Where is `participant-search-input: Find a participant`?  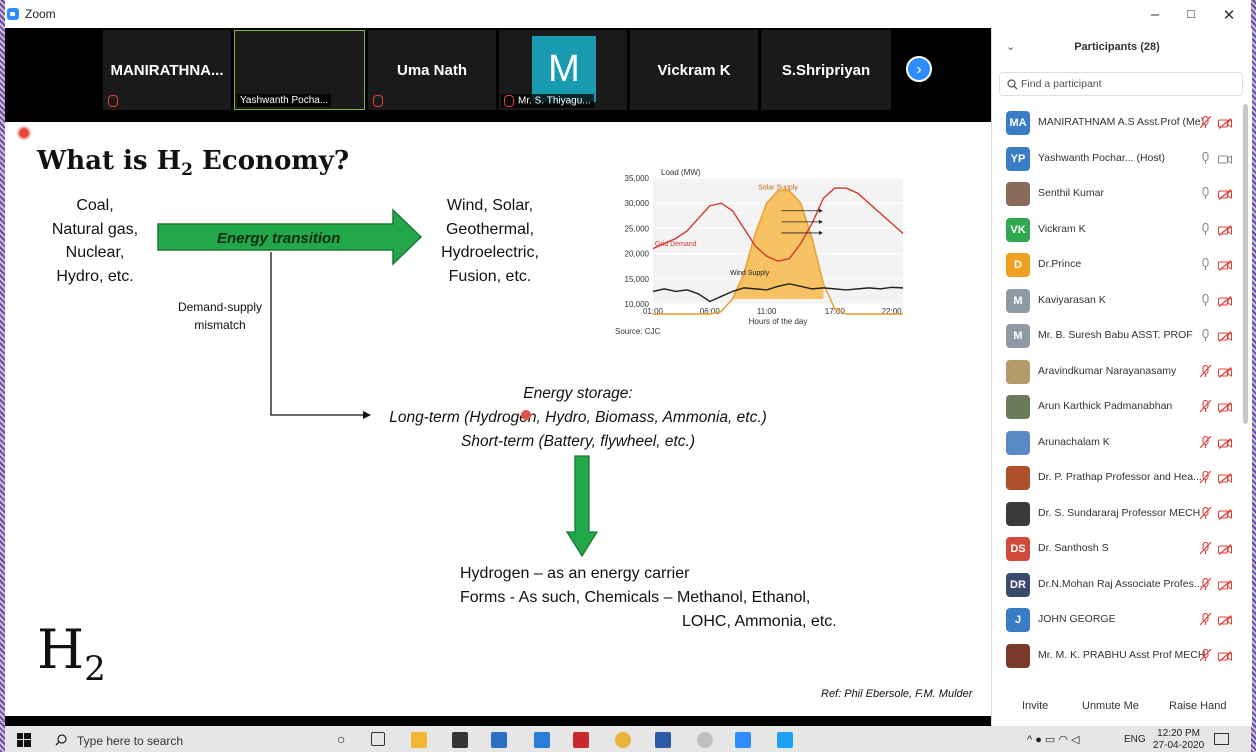 participant-search-input: Find a participant is located at coordinates (1121, 84).